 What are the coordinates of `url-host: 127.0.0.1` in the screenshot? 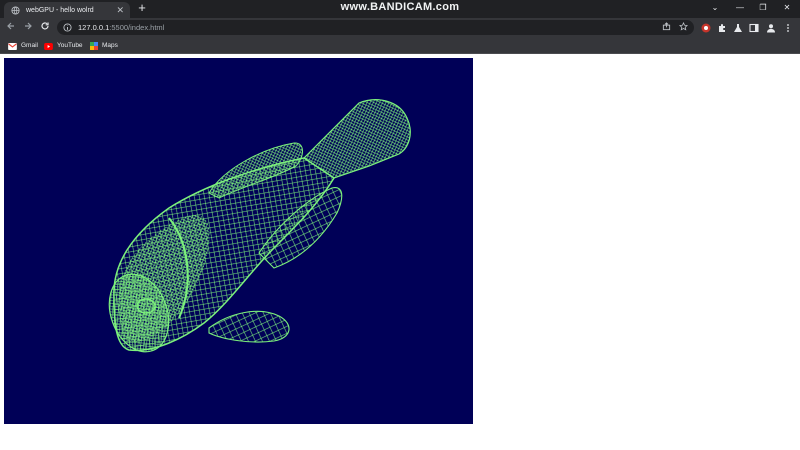 It's located at (94, 27).